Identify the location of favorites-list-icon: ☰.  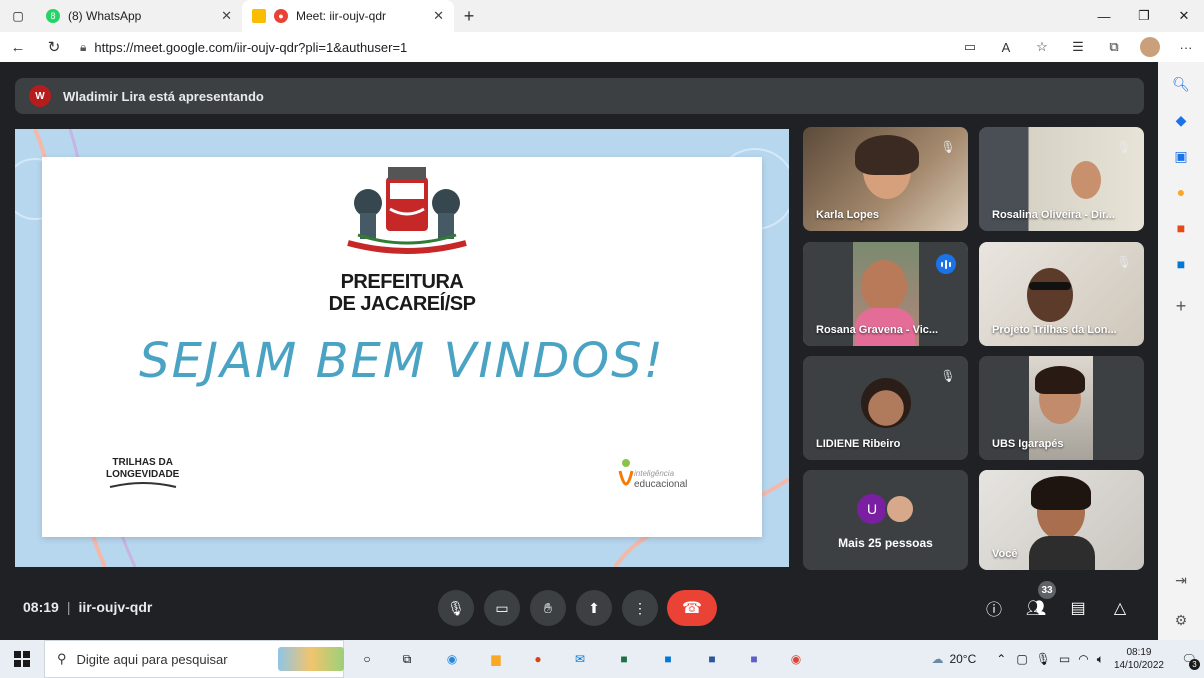
(1078, 47).